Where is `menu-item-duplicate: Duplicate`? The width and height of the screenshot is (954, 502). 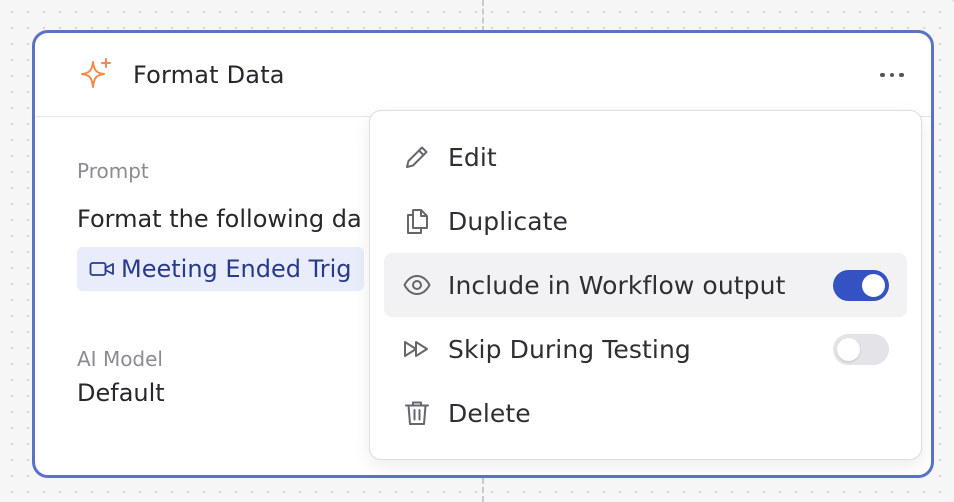
menu-item-duplicate: Duplicate is located at coordinates (645, 221).